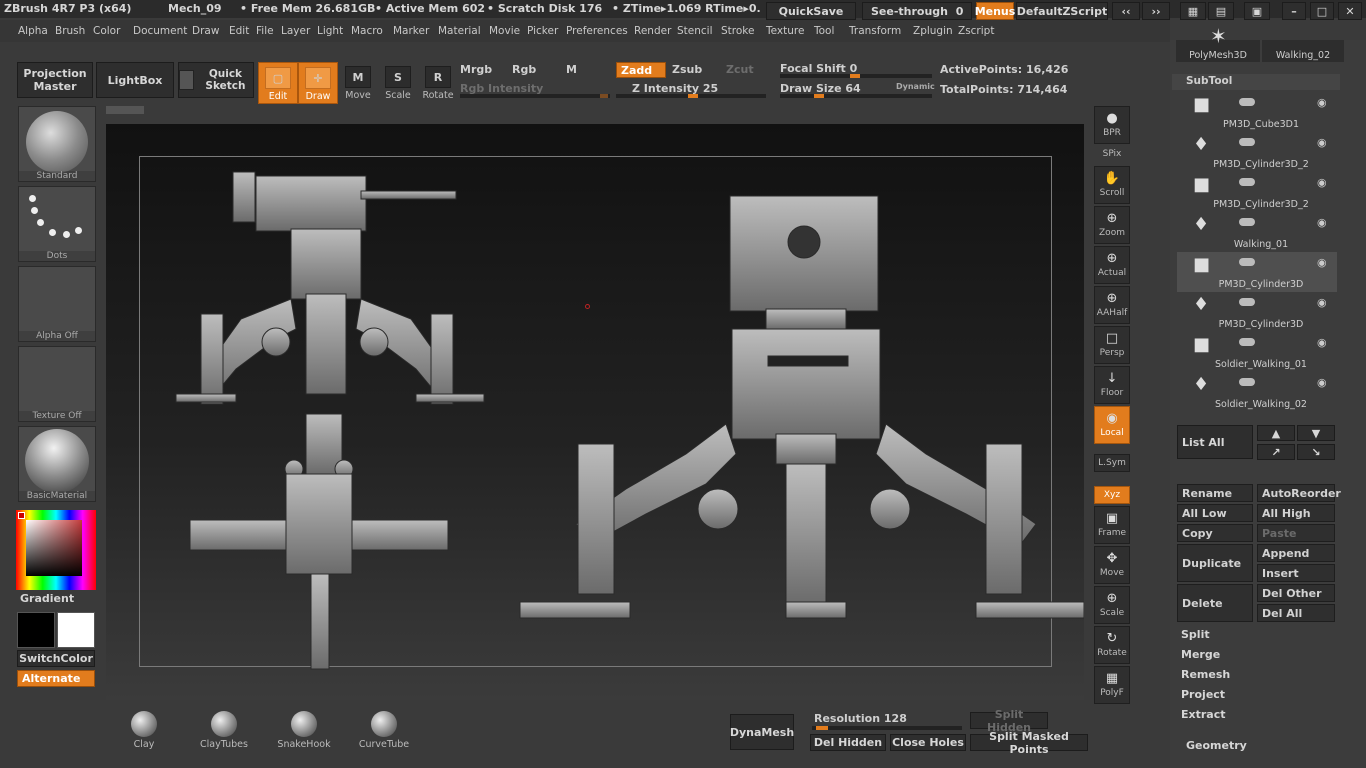  What do you see at coordinates (1296, 533) in the screenshot?
I see `paste-button: Paste` at bounding box center [1296, 533].